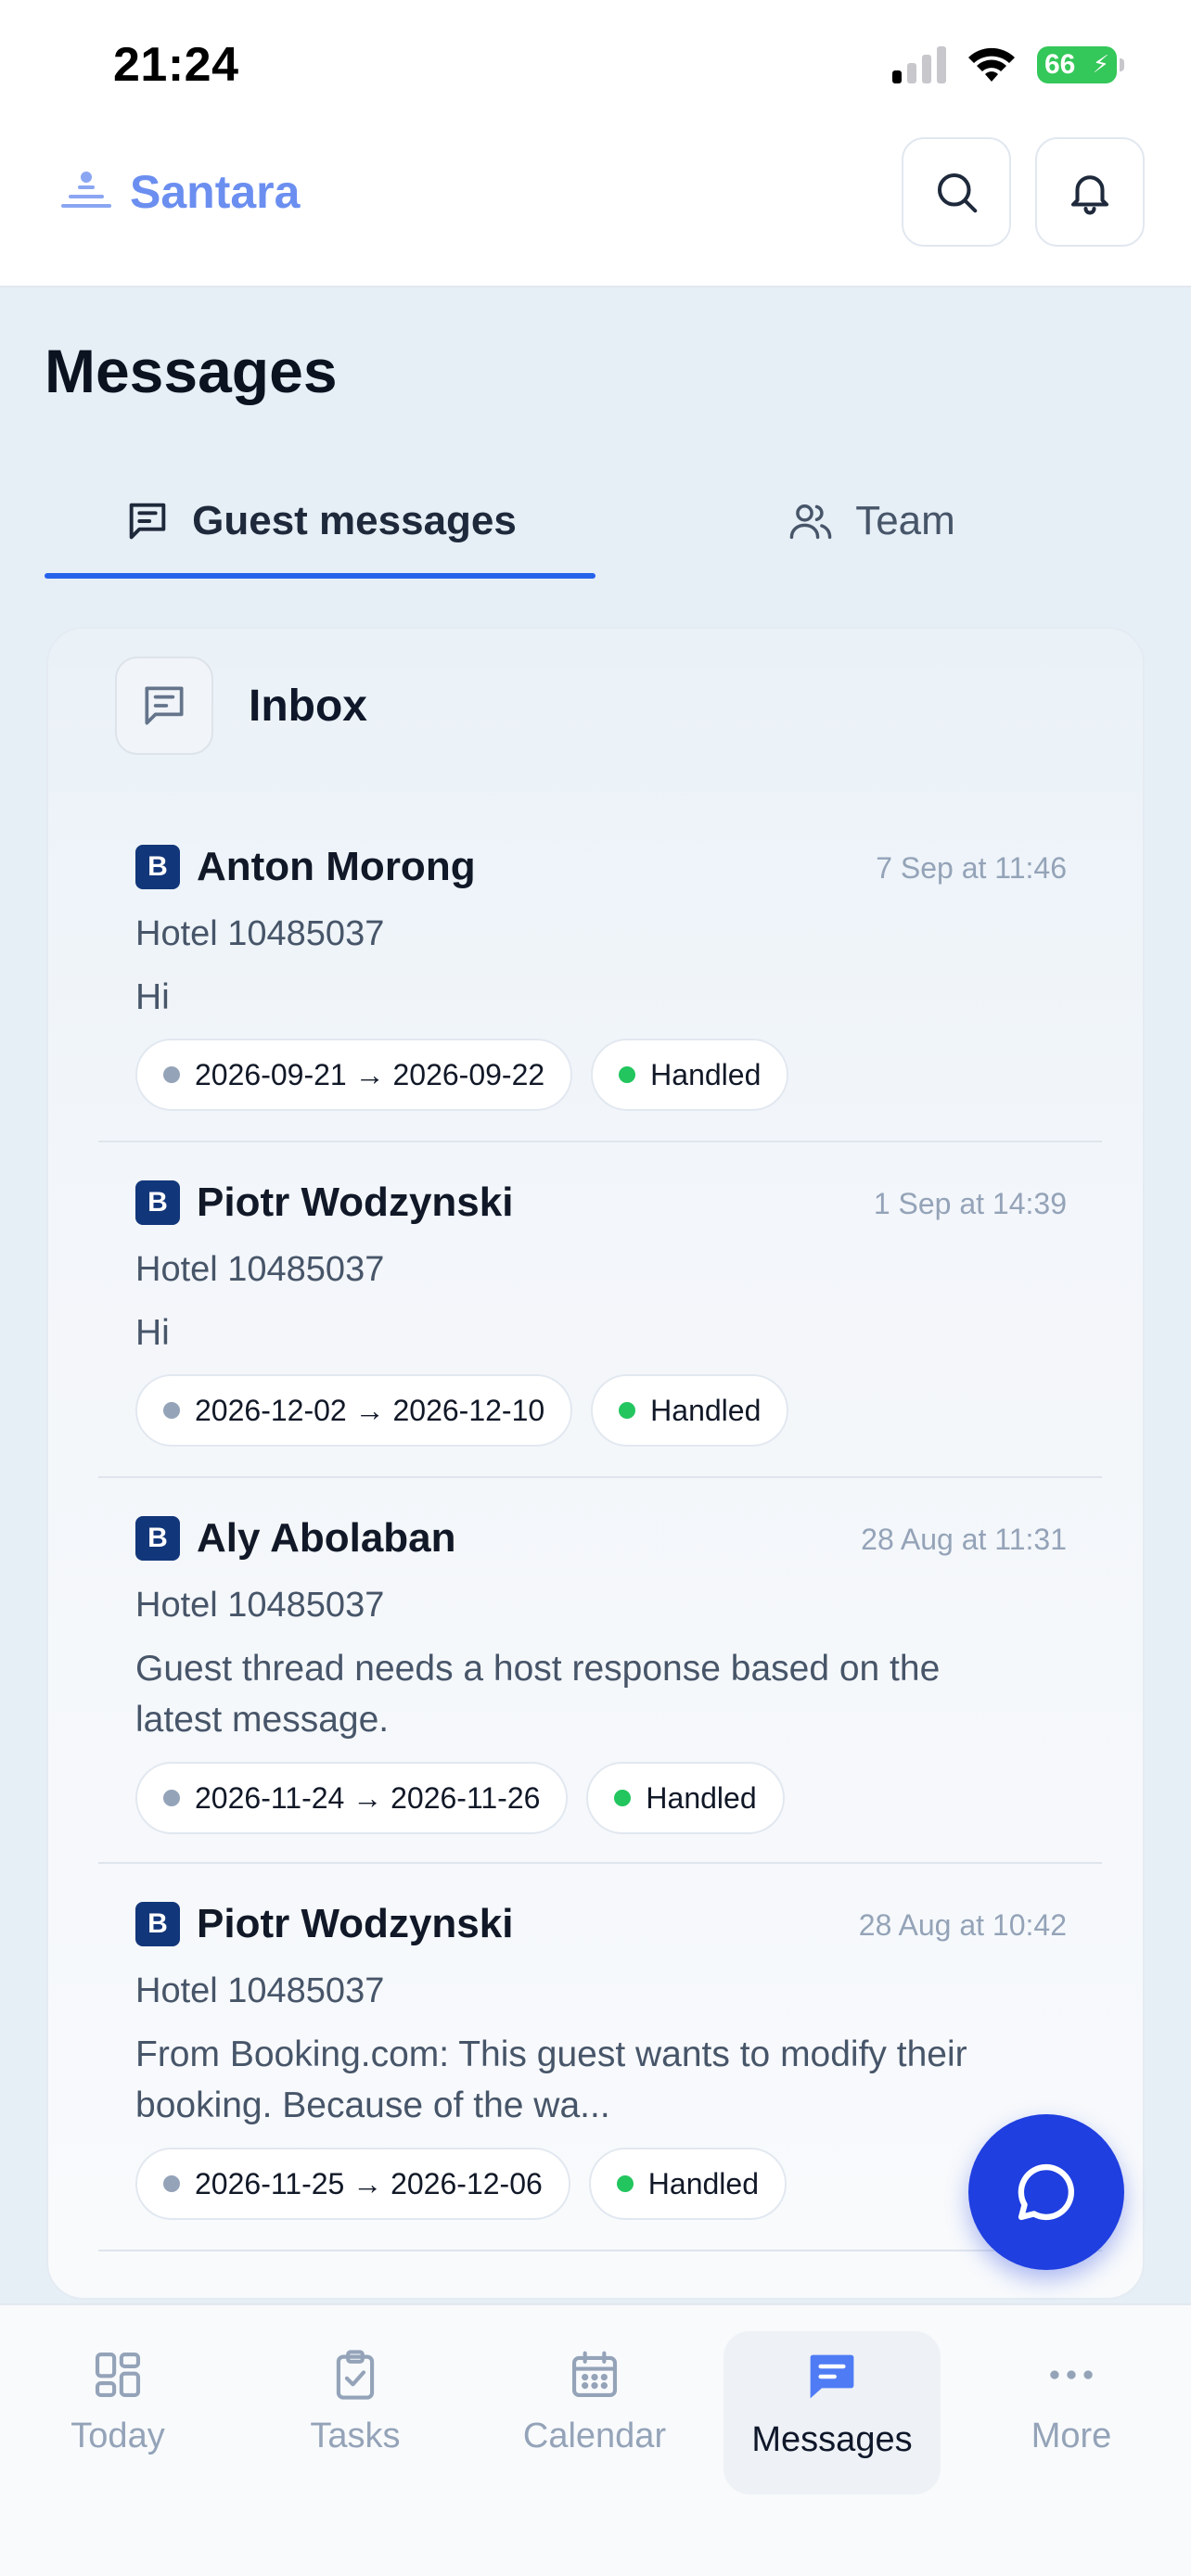 Image resolution: width=1191 pixels, height=2576 pixels. What do you see at coordinates (352, 2184) in the screenshot?
I see `stay-dates-chip: 2026-11-25 → 2026-12-06` at bounding box center [352, 2184].